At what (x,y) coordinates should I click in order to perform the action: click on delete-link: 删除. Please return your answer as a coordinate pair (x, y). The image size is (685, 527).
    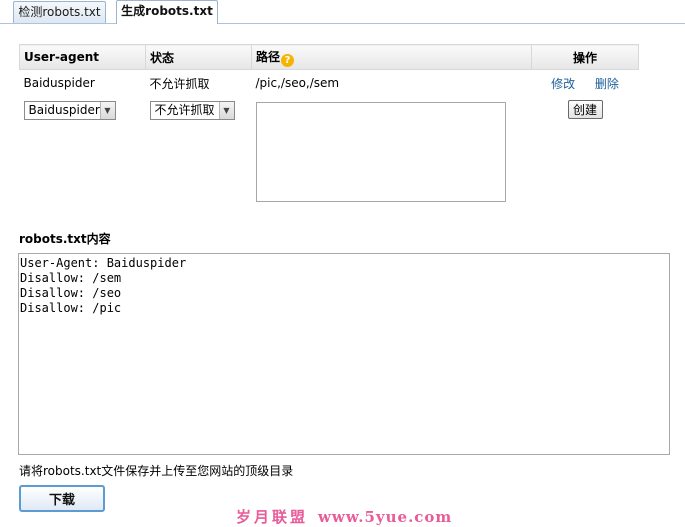
    Looking at the image, I should click on (607, 84).